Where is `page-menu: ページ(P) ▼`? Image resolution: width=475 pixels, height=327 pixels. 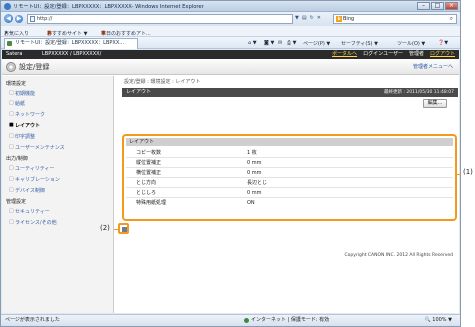 page-menu: ページ(P) ▼ is located at coordinates (316, 43).